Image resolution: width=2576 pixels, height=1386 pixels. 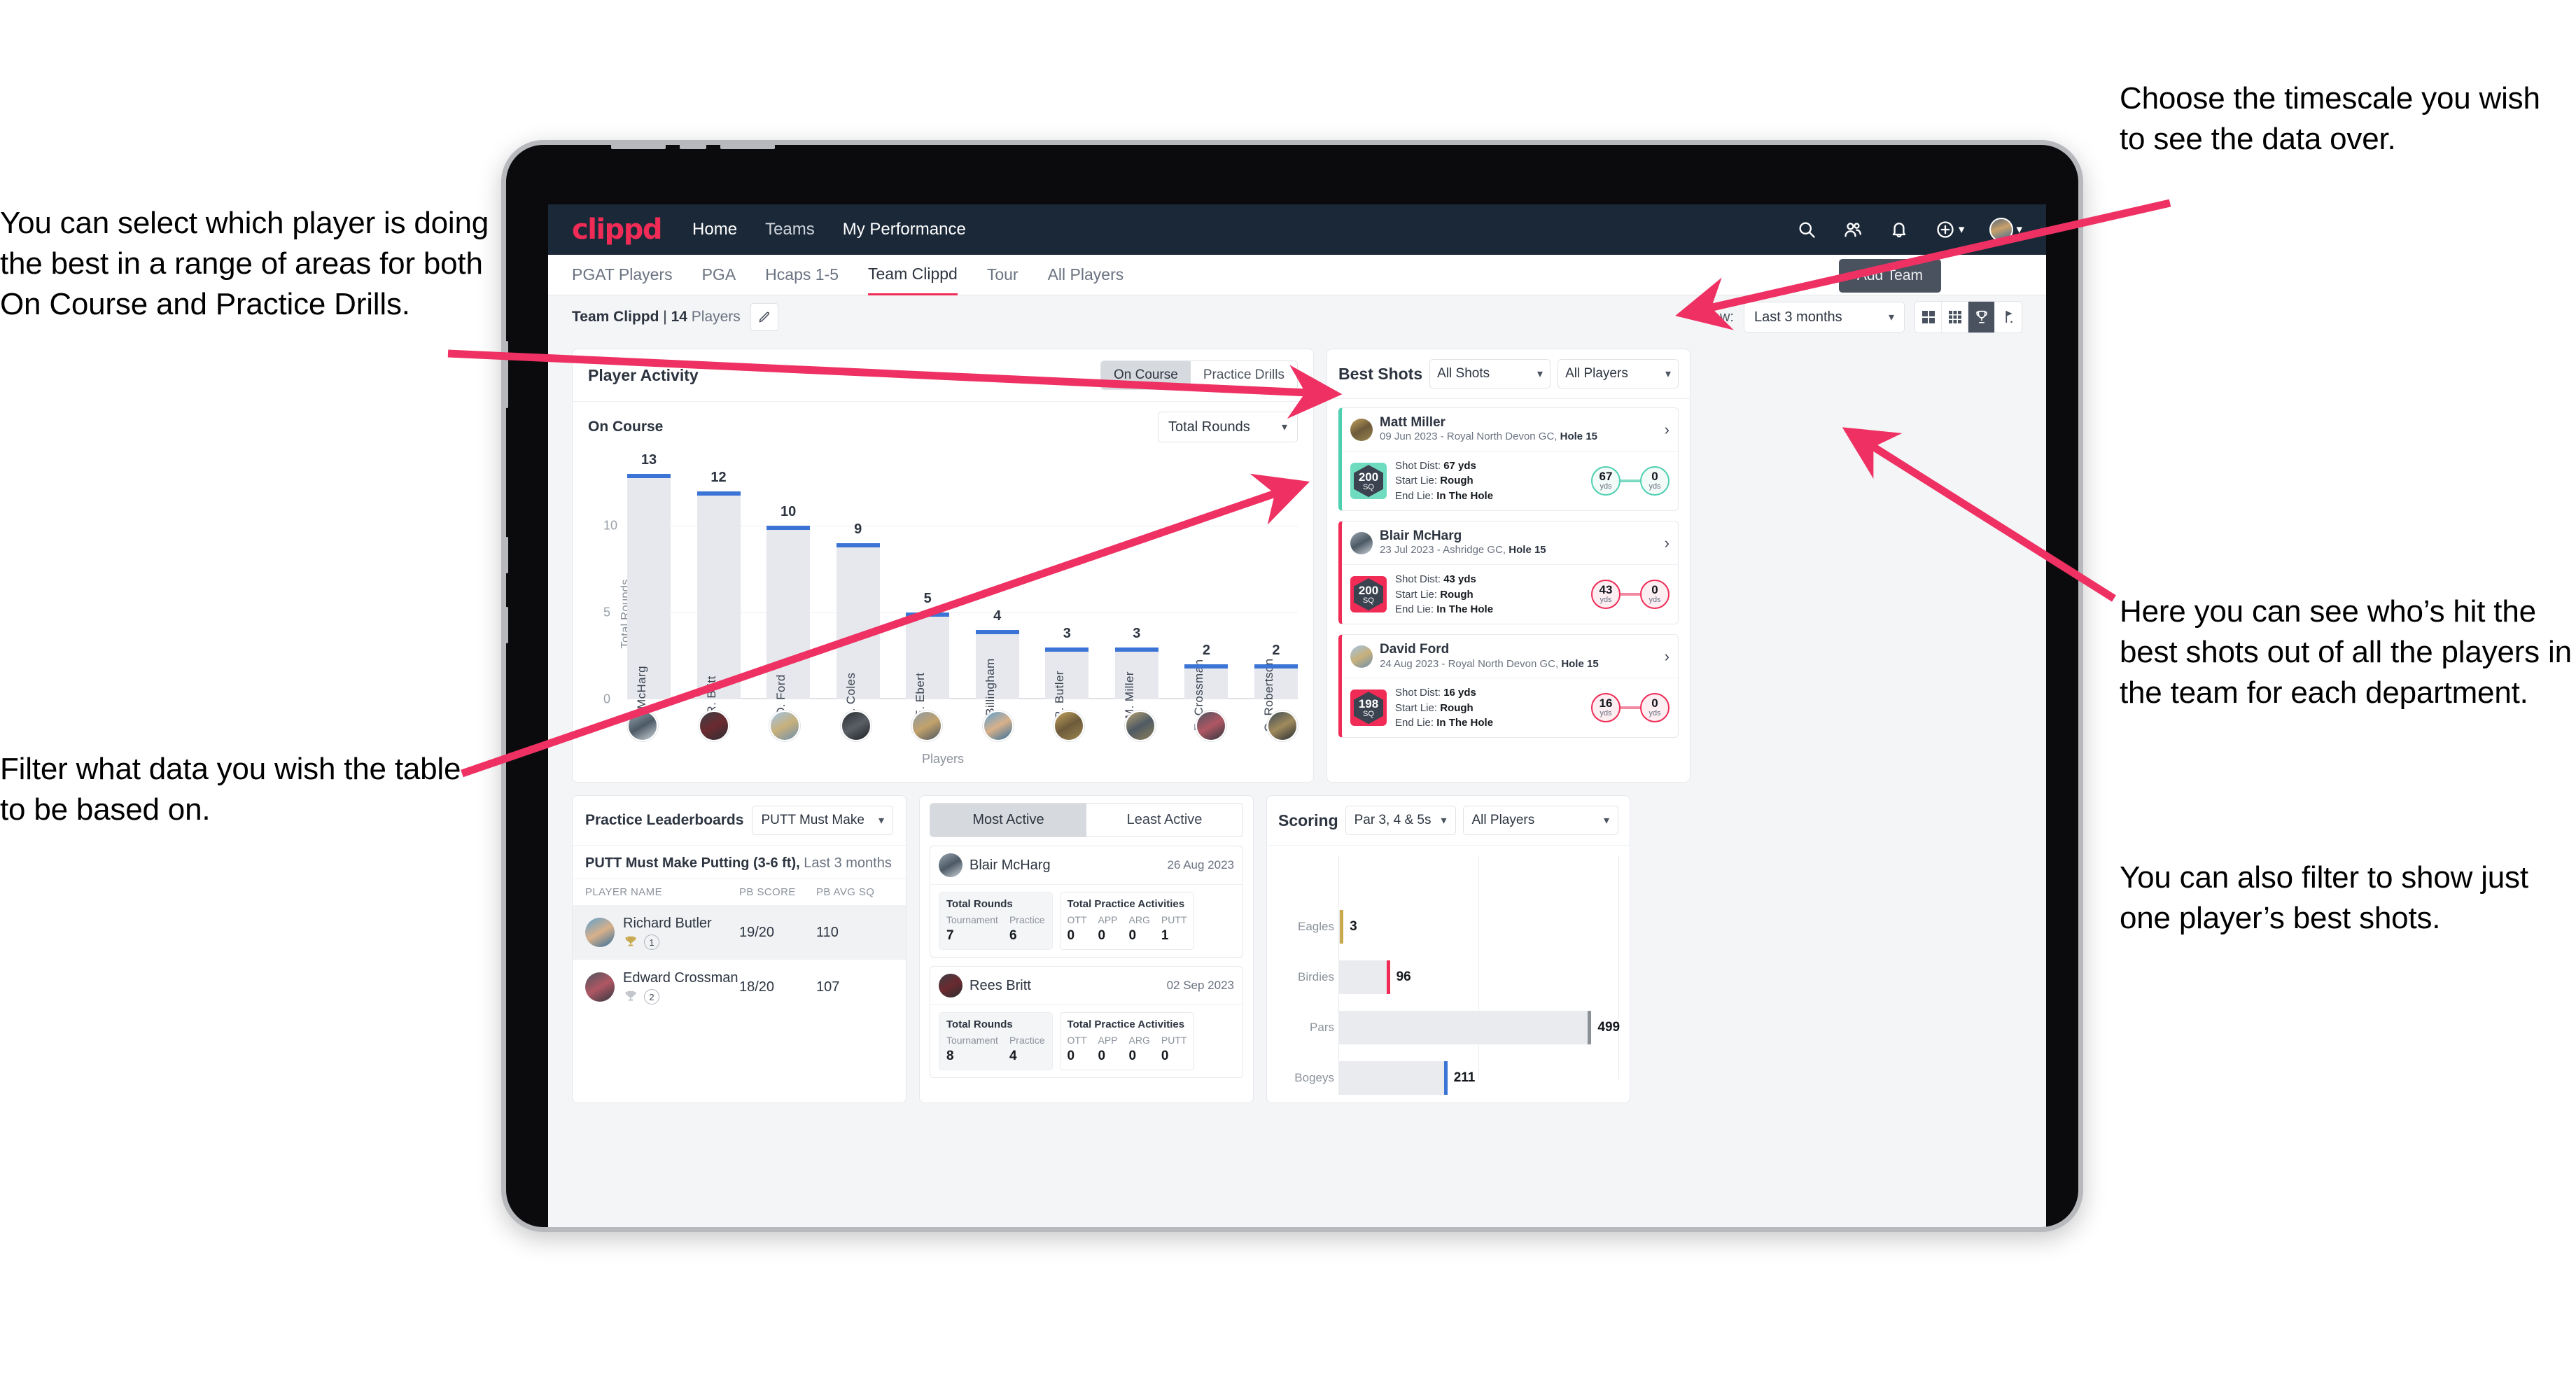 I want to click on sub-header-right: Show: Last 3 months ▾, so click(x=1858, y=317).